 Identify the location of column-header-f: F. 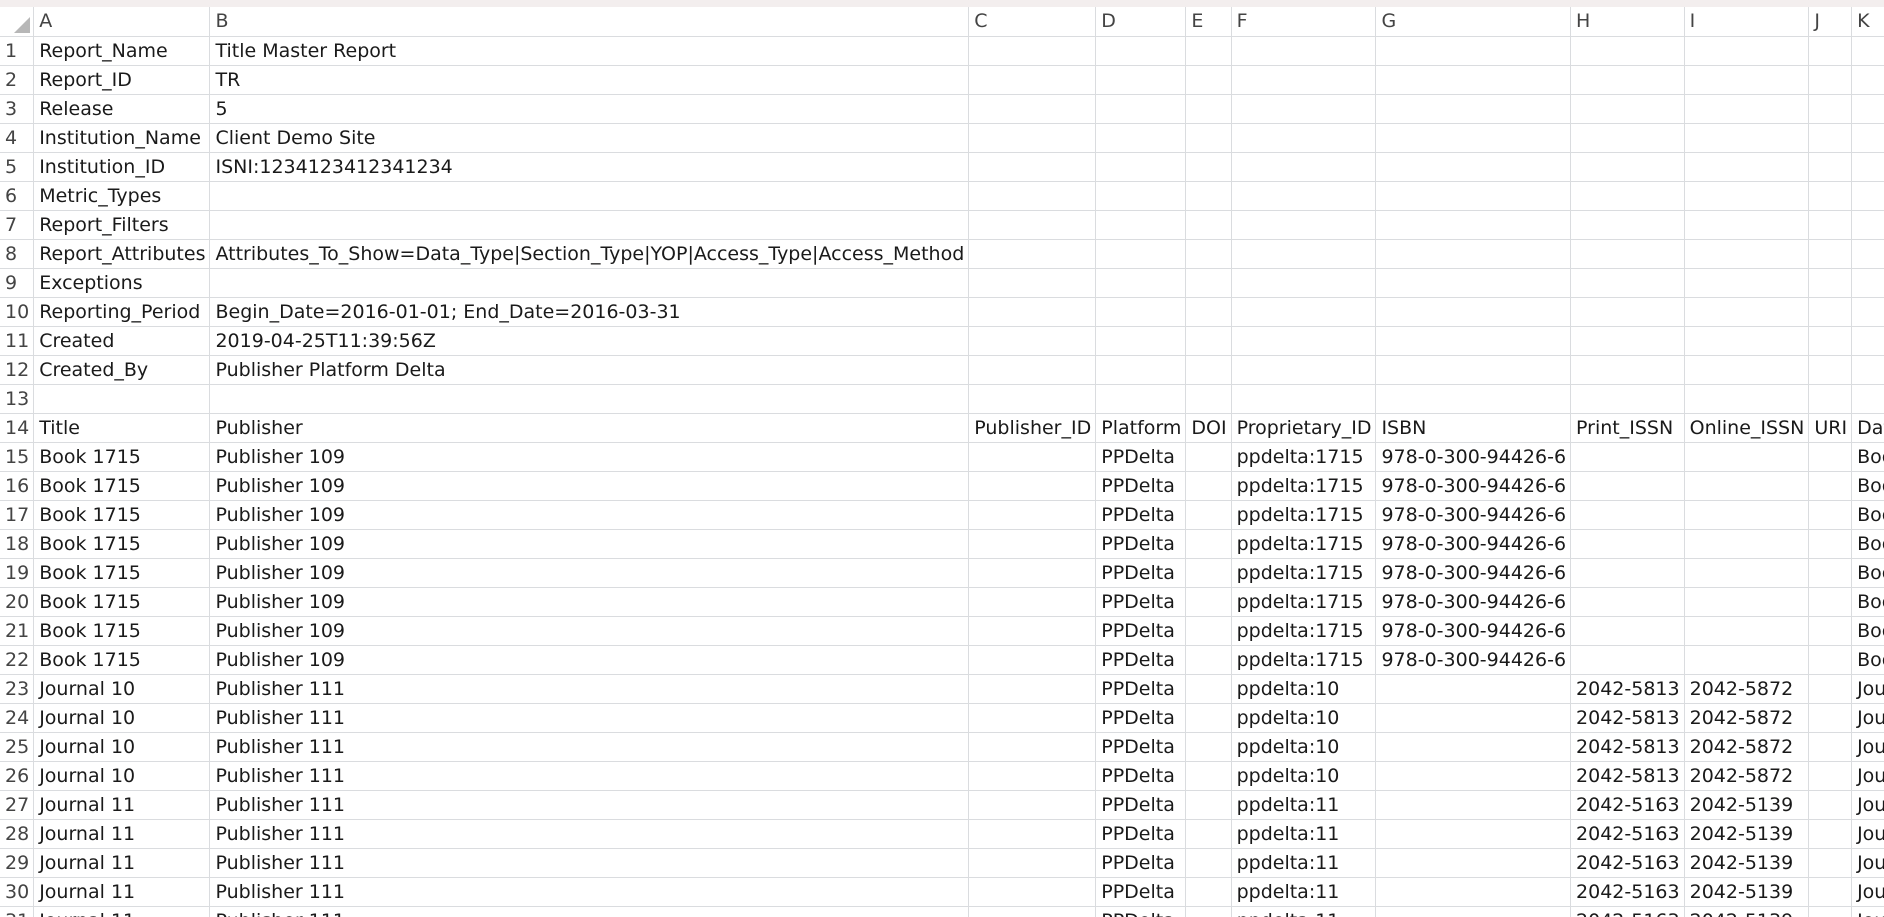
(1304, 22).